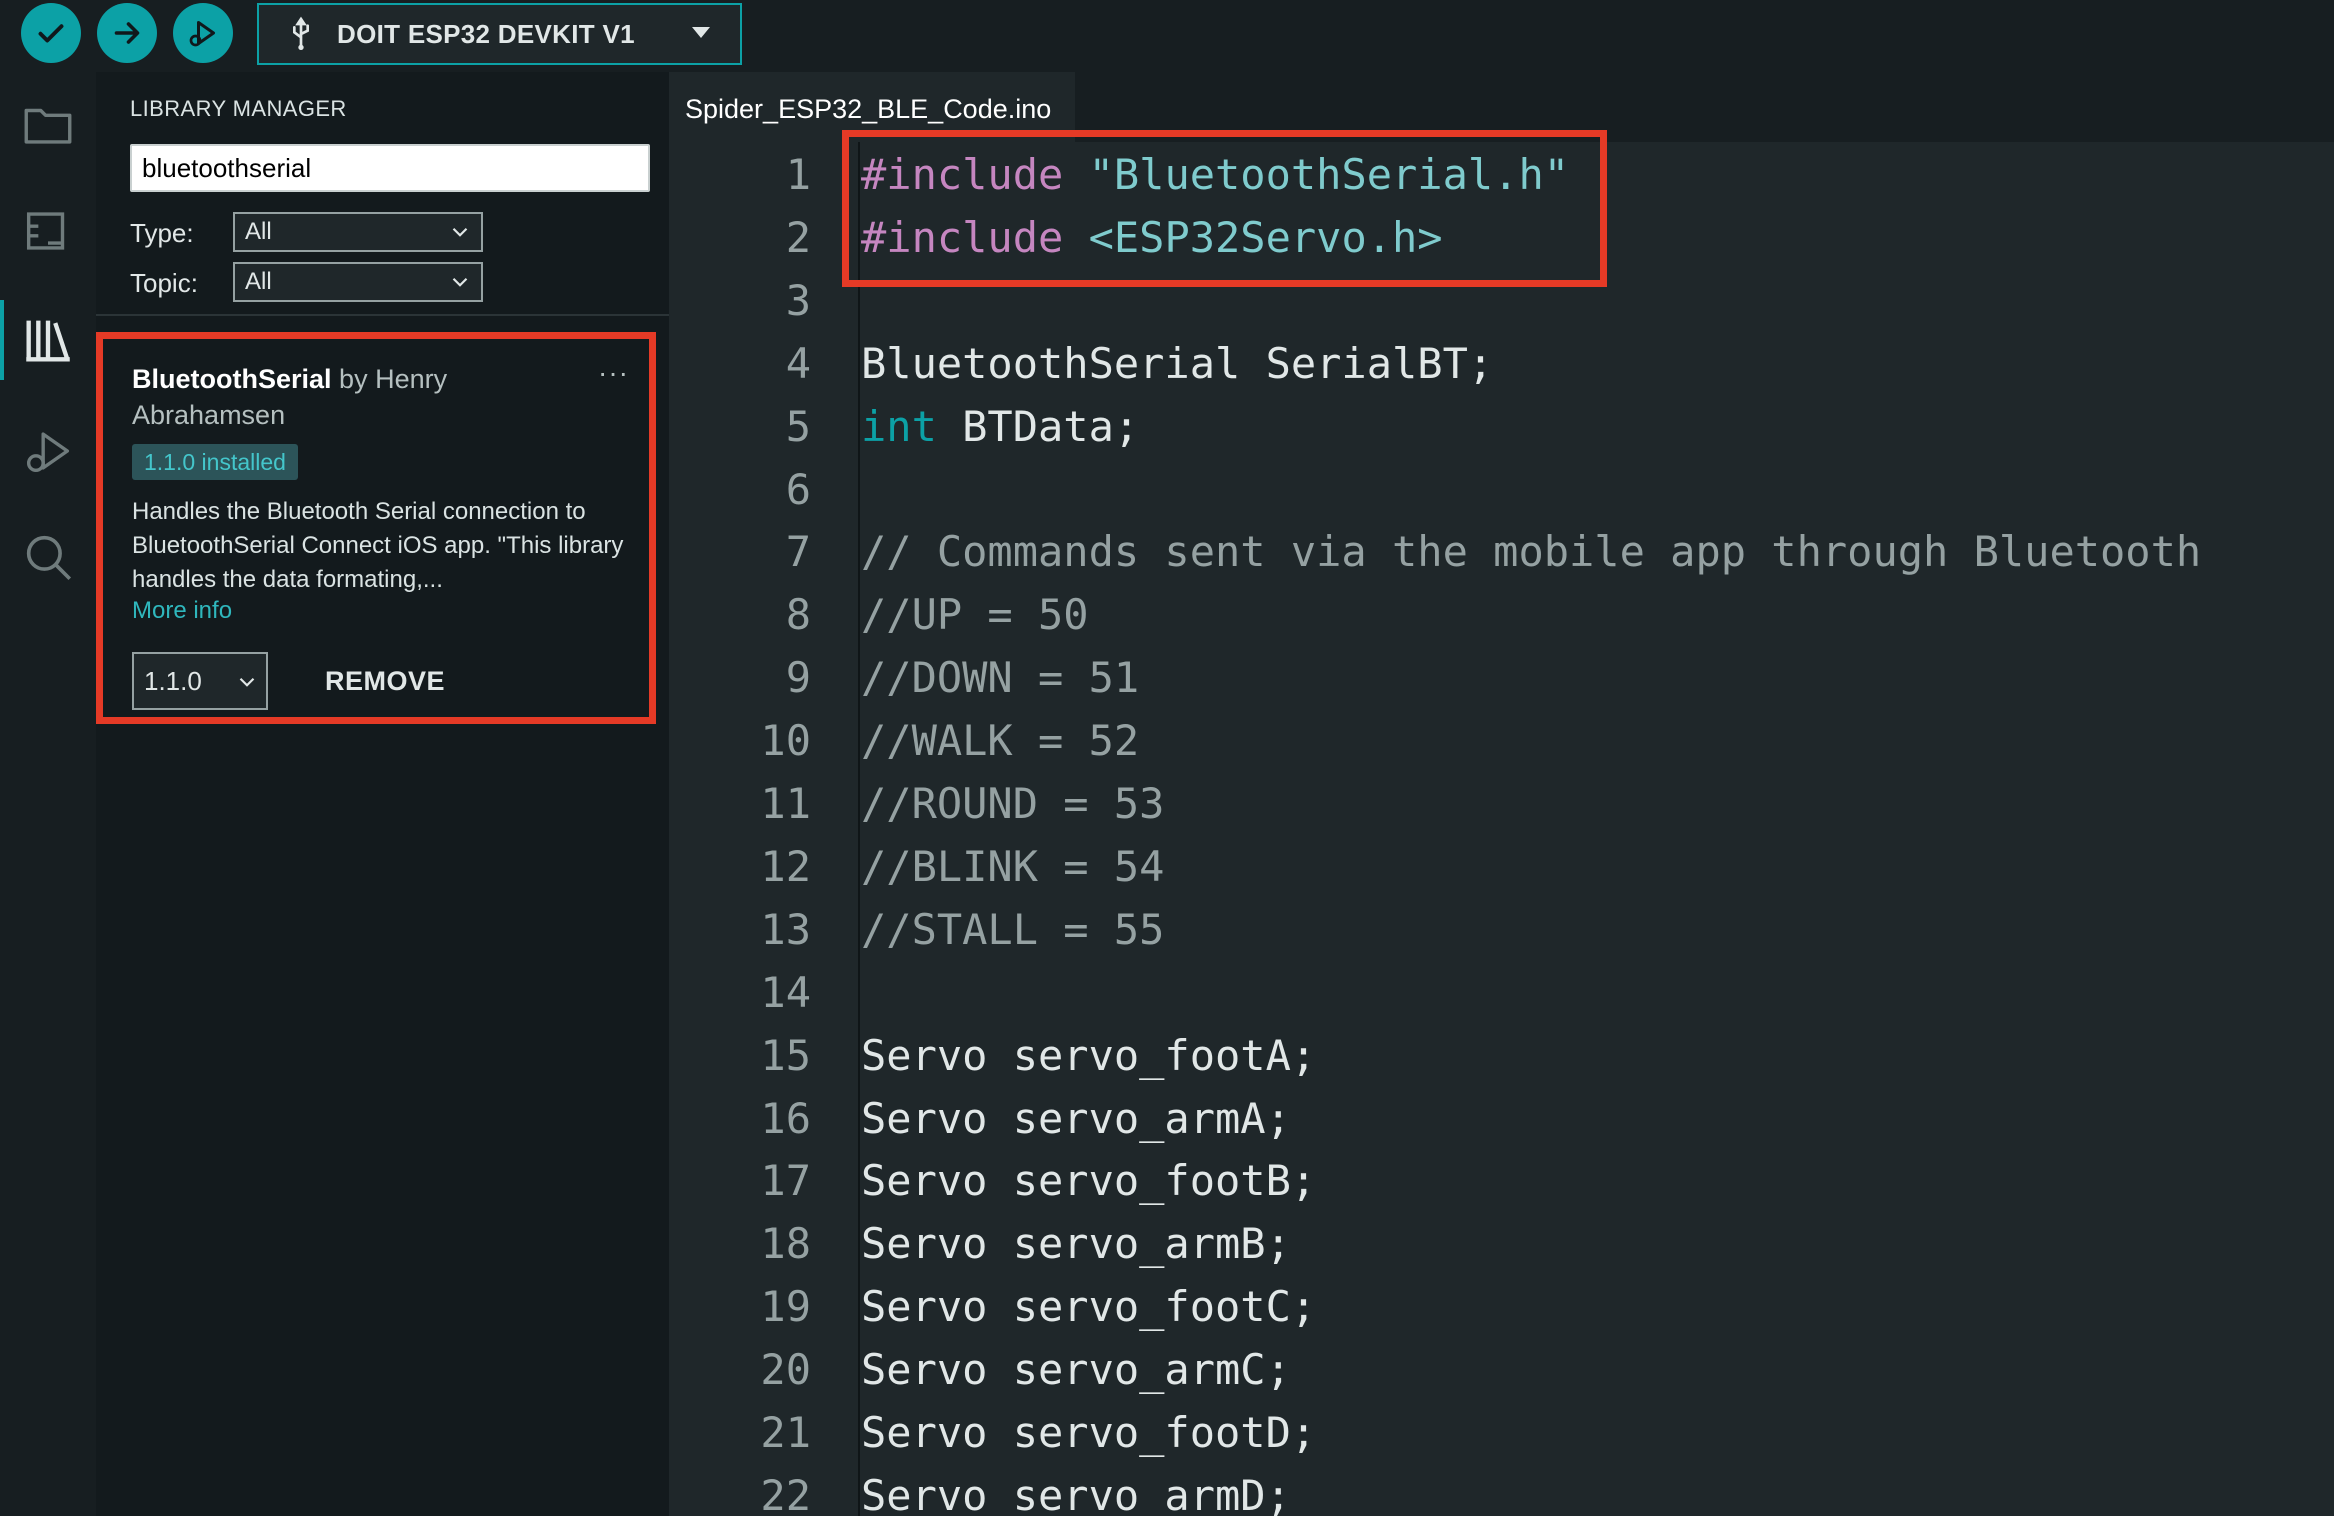 This screenshot has height=1516, width=2334. Describe the element at coordinates (258, 231) in the screenshot. I see `type-select-value: All` at that location.